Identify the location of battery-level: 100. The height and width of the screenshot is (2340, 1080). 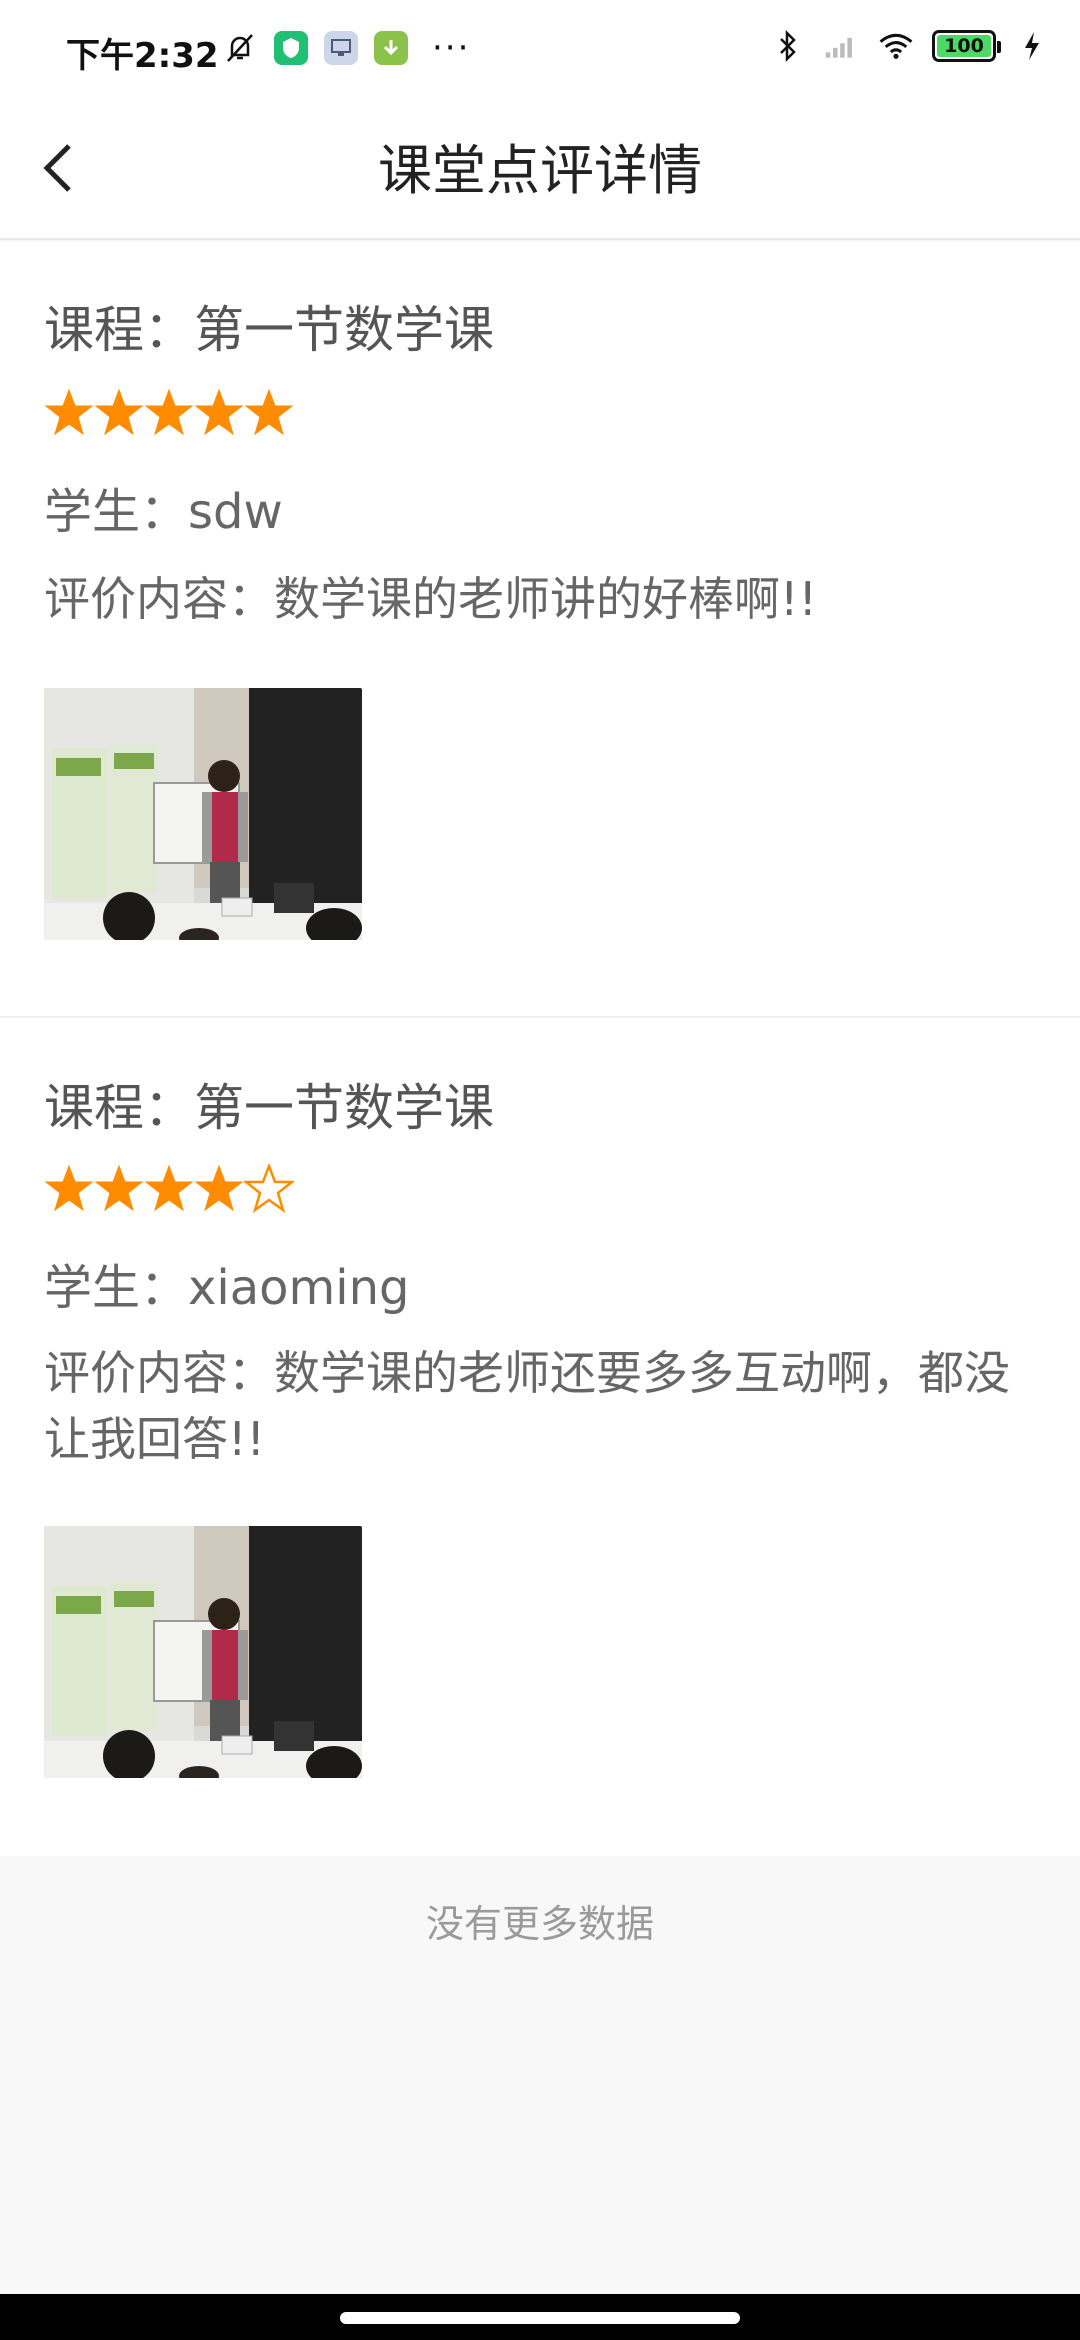
(964, 46).